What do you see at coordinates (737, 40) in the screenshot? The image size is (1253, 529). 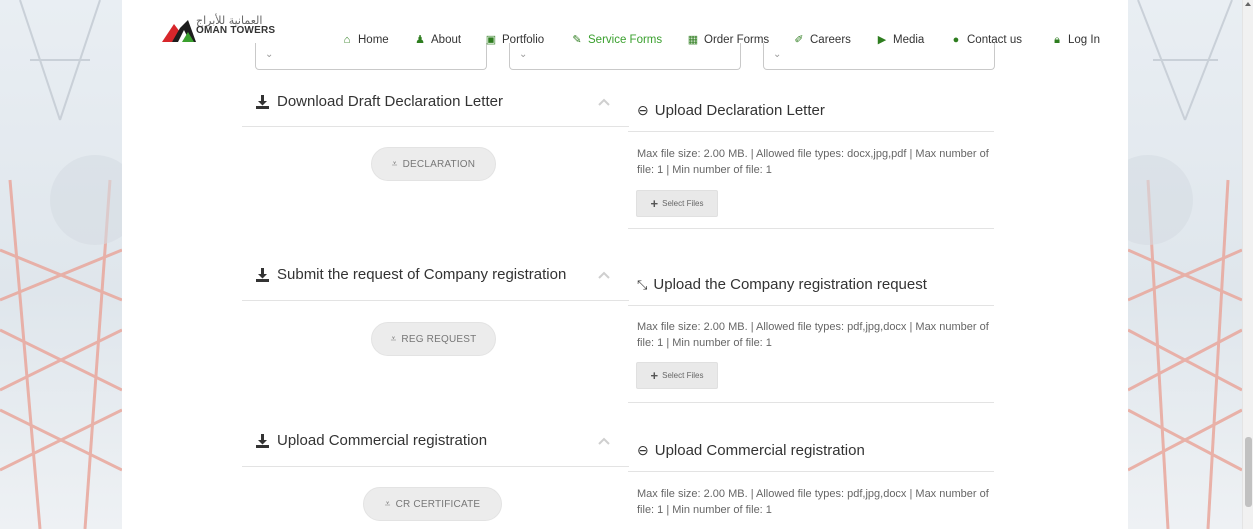 I see `nav-label: Order Forms` at bounding box center [737, 40].